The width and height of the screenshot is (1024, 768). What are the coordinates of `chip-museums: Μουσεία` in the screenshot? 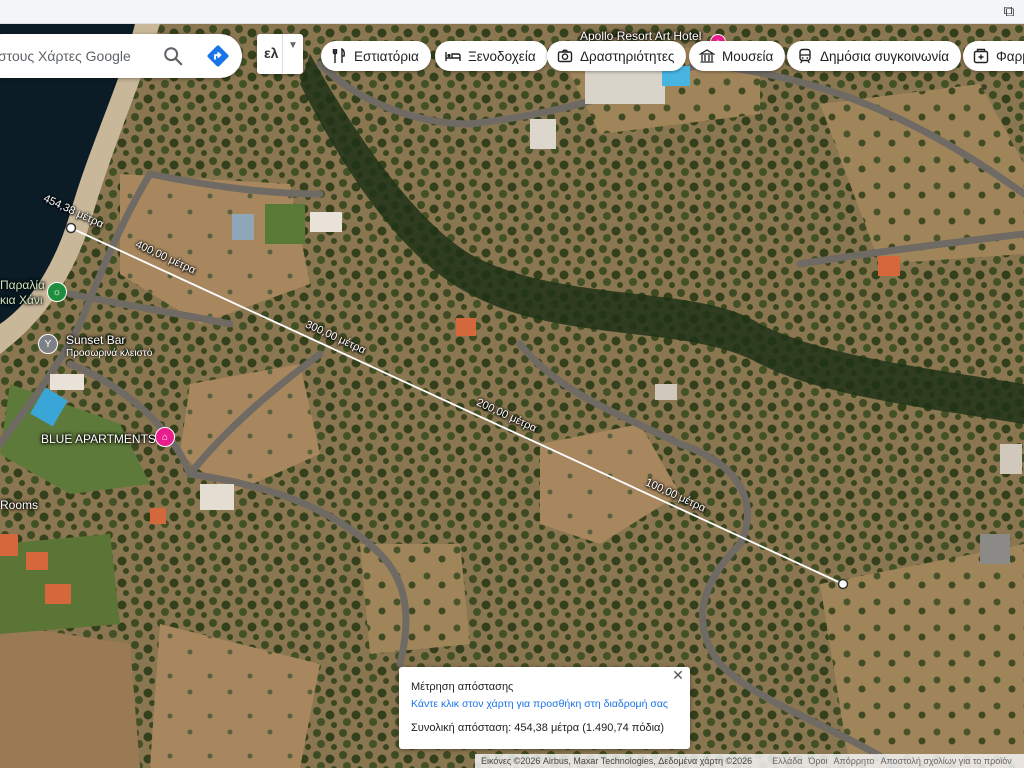 It's located at (737, 56).